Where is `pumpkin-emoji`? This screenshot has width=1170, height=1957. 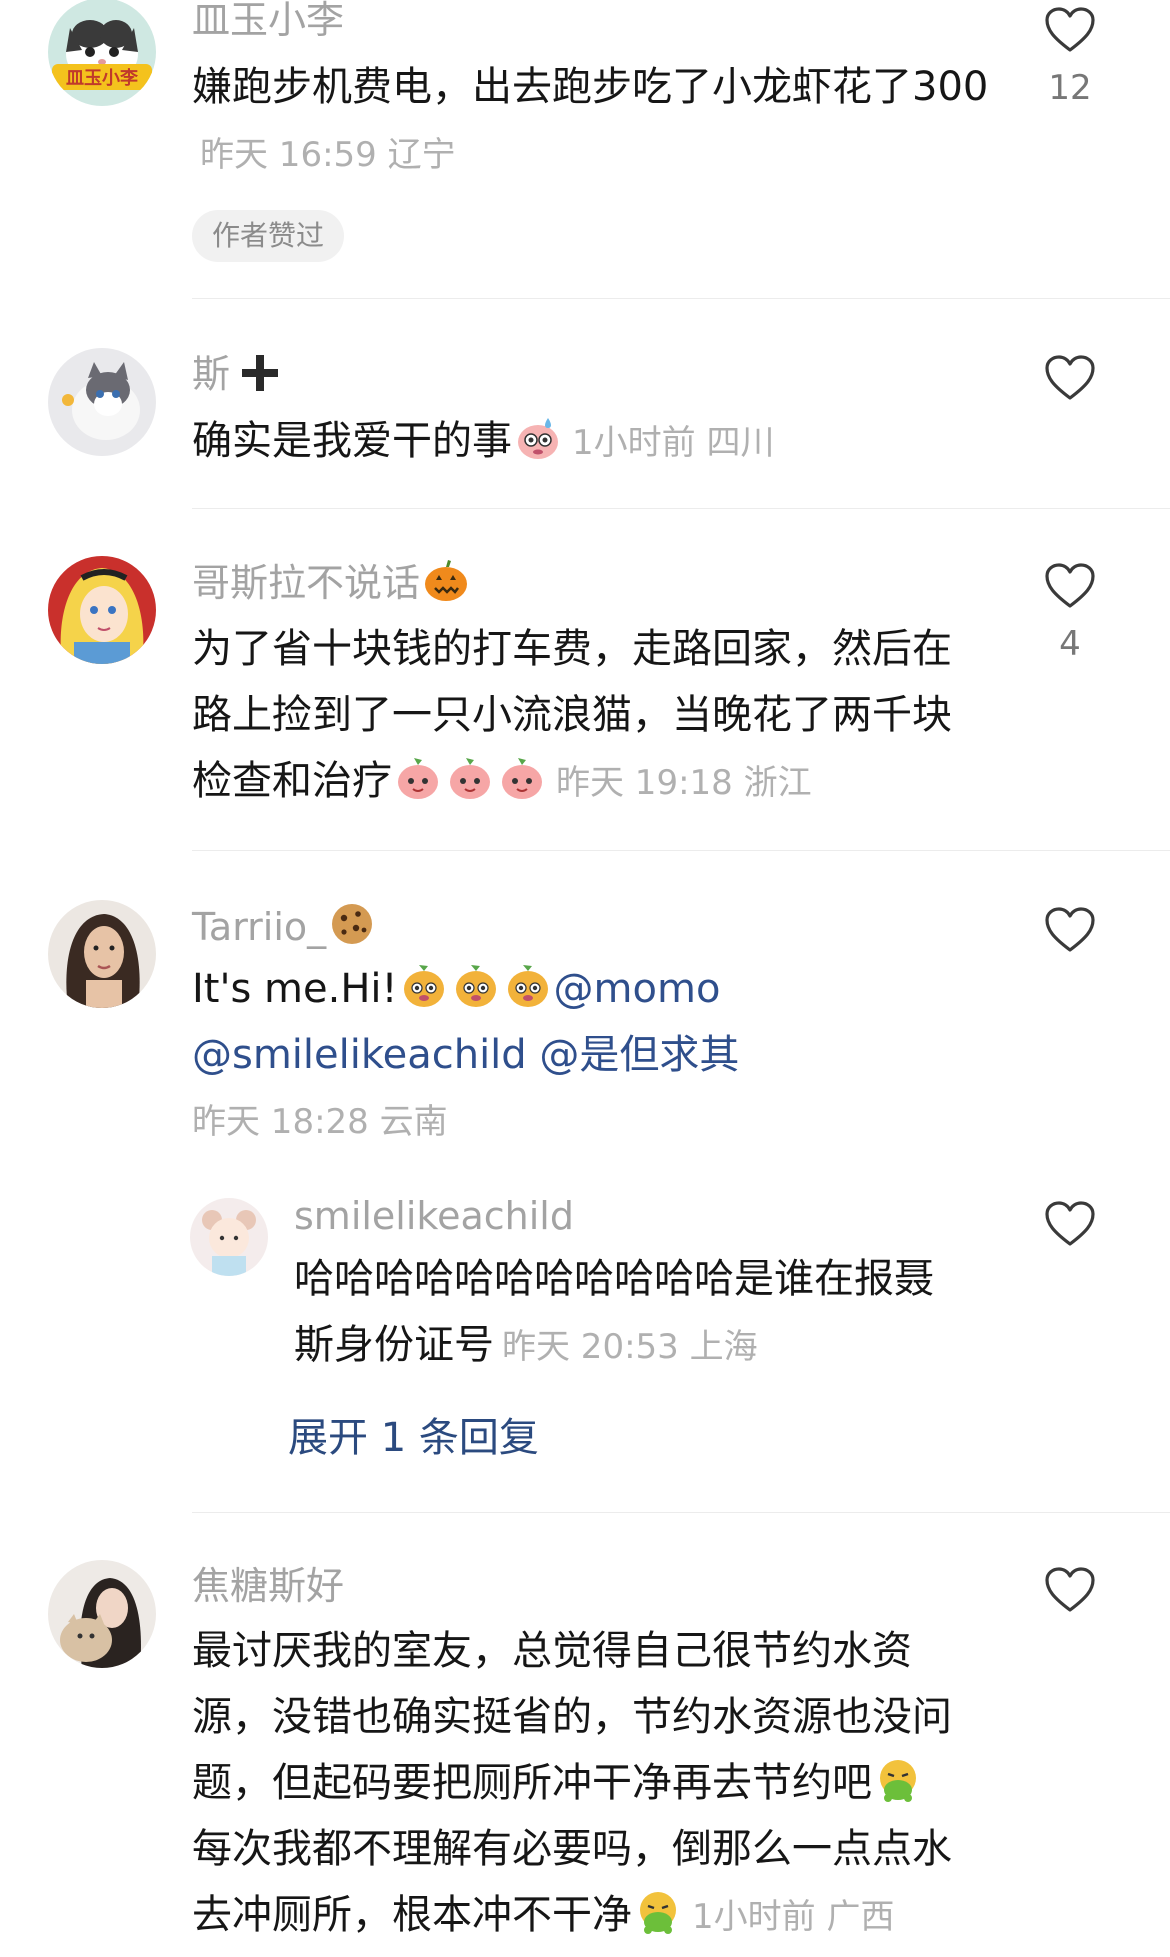
pumpkin-emoji is located at coordinates (446, 580).